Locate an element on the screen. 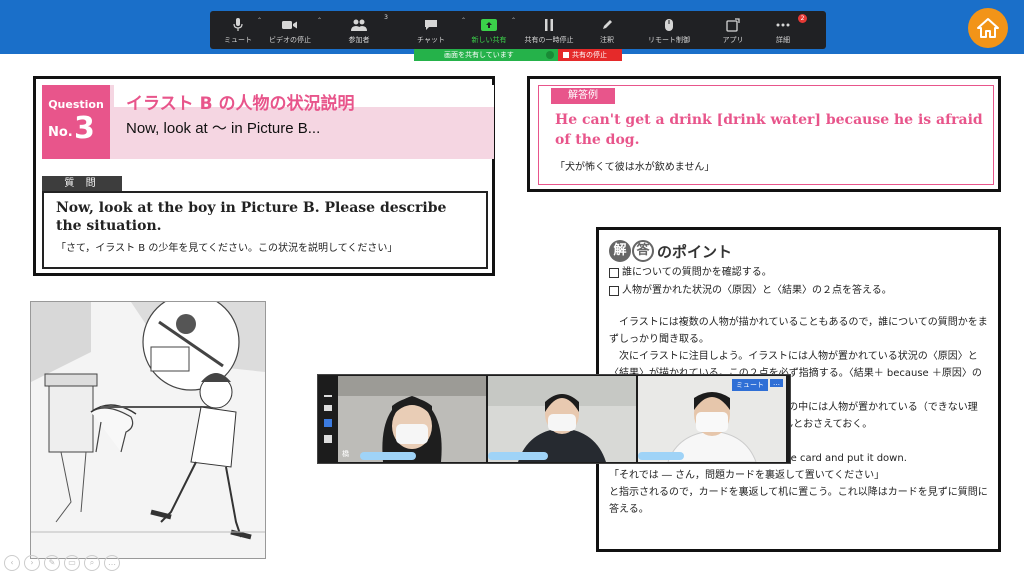 The image size is (1024, 576). stop-share-label: 共有の停止 is located at coordinates (589, 55).